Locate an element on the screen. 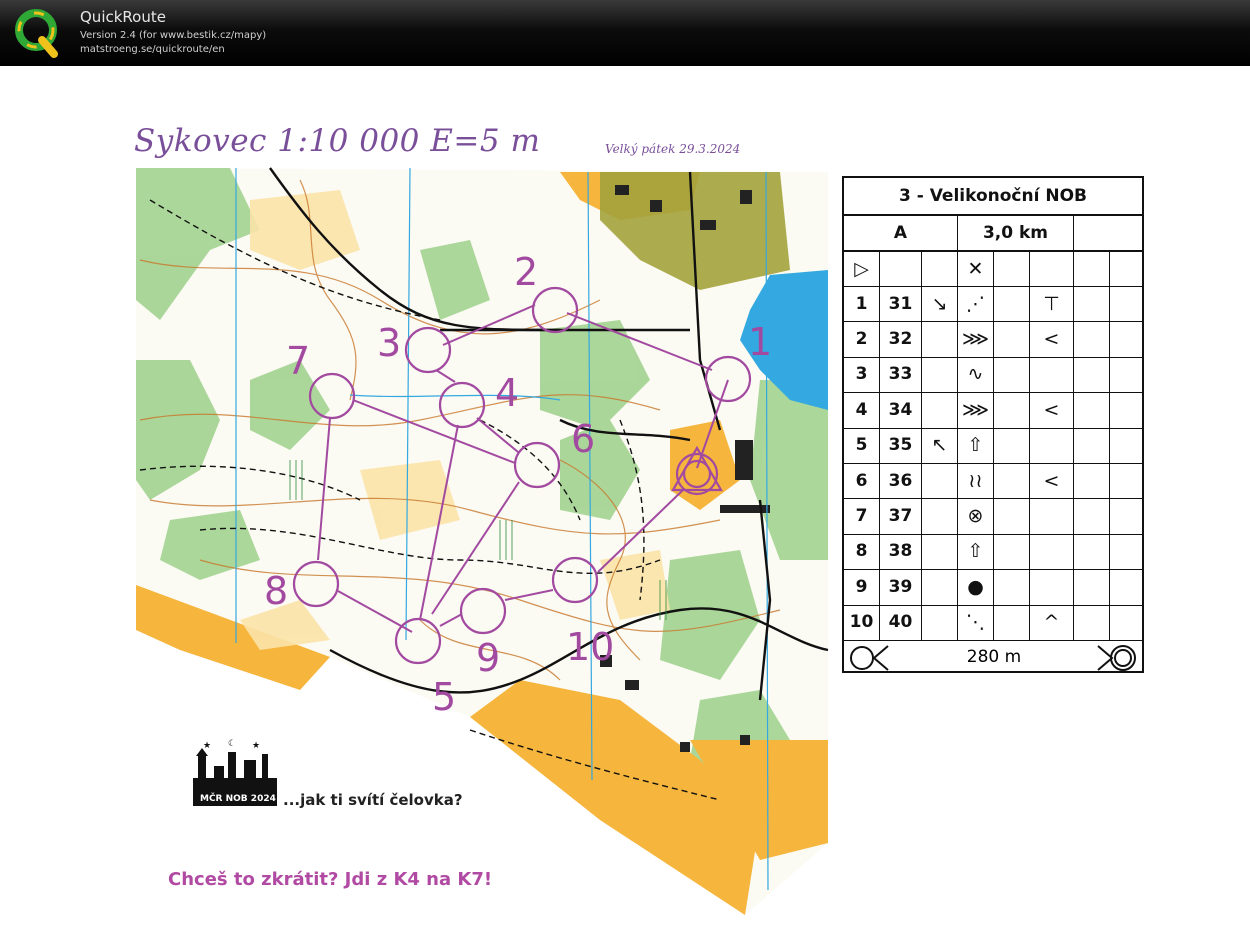  start-row: ▷ ✕ is located at coordinates (993, 269).